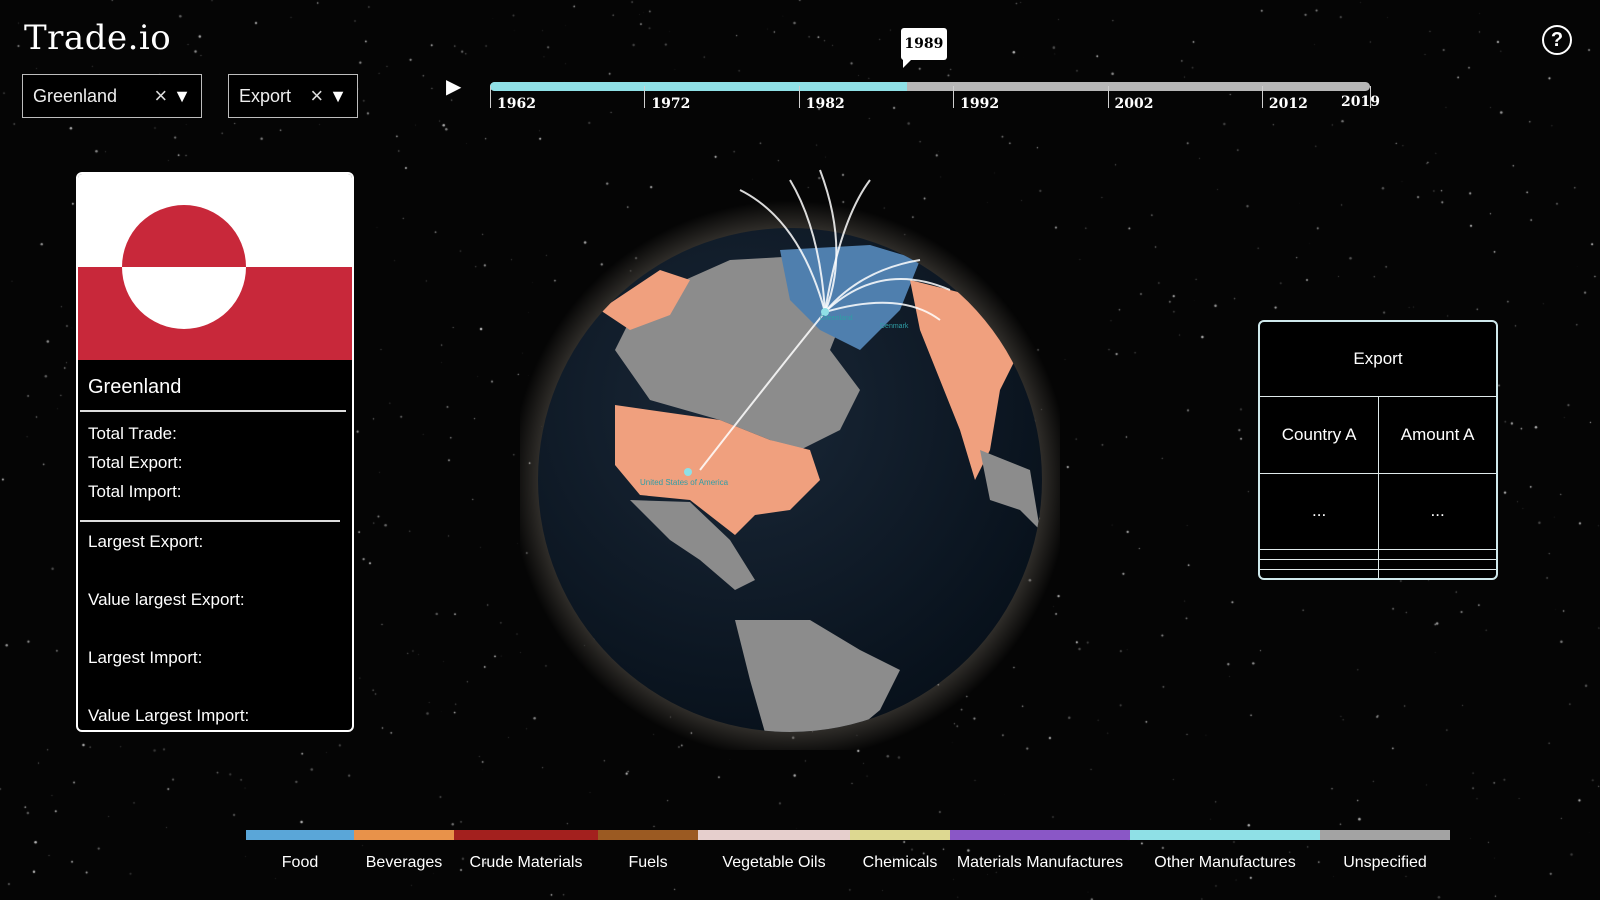  Describe the element at coordinates (98, 38) in the screenshot. I see `app-logo: Trade.io` at that location.